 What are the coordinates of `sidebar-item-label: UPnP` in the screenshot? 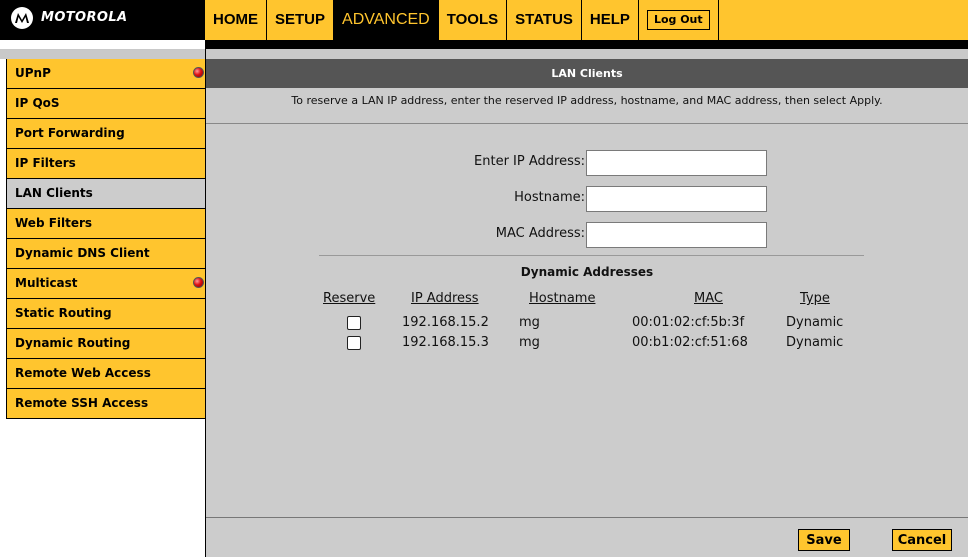 It's located at (33, 73).